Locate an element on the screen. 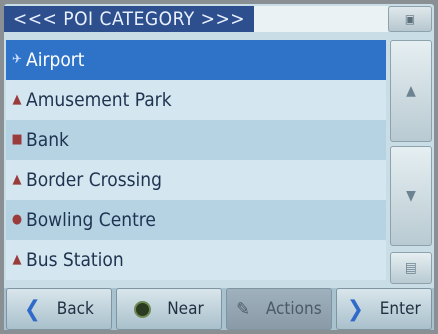  list-item-label: Border Crossing is located at coordinates (94, 180).